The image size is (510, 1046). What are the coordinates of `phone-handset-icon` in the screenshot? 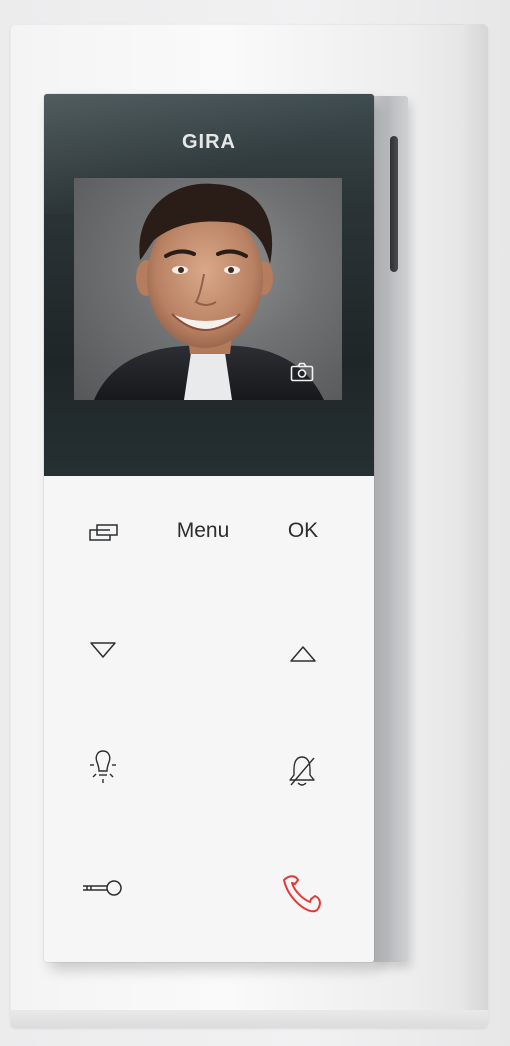 It's located at (302, 894).